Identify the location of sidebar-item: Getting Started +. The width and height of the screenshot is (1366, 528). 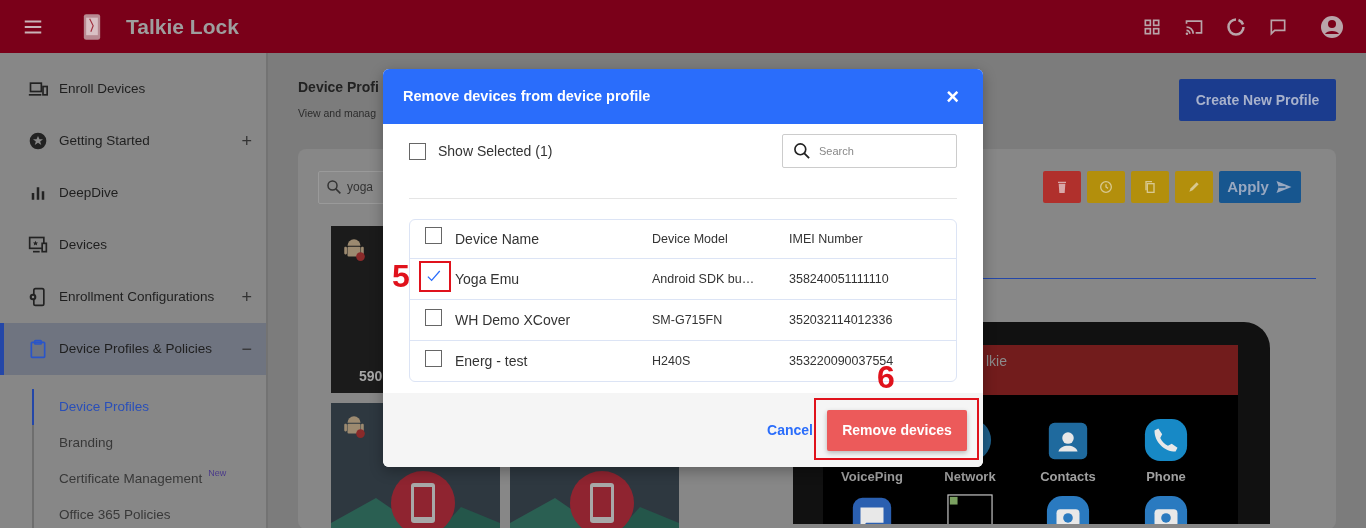
(133, 141).